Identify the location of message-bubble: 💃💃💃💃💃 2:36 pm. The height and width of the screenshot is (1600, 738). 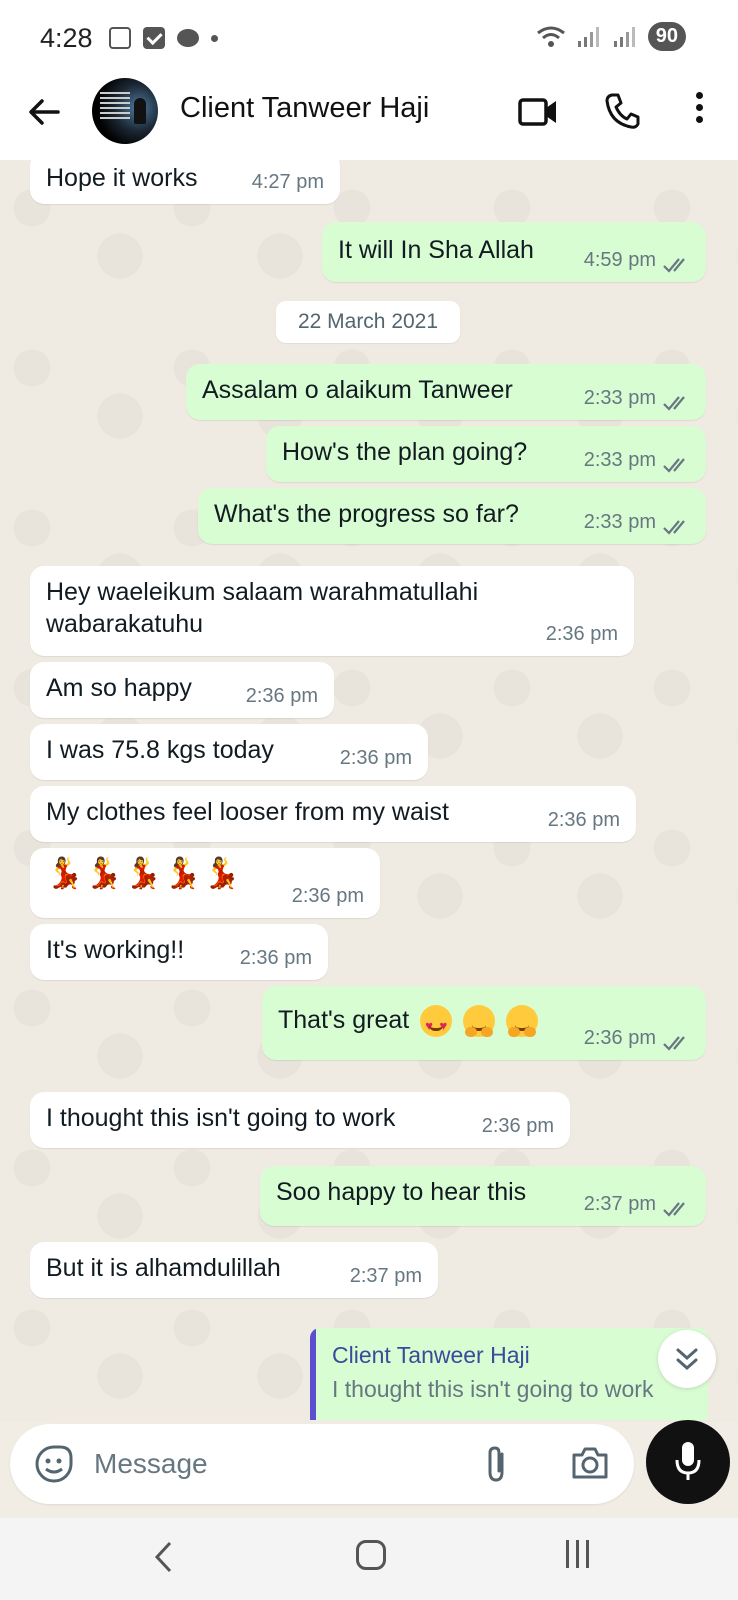
(205, 883).